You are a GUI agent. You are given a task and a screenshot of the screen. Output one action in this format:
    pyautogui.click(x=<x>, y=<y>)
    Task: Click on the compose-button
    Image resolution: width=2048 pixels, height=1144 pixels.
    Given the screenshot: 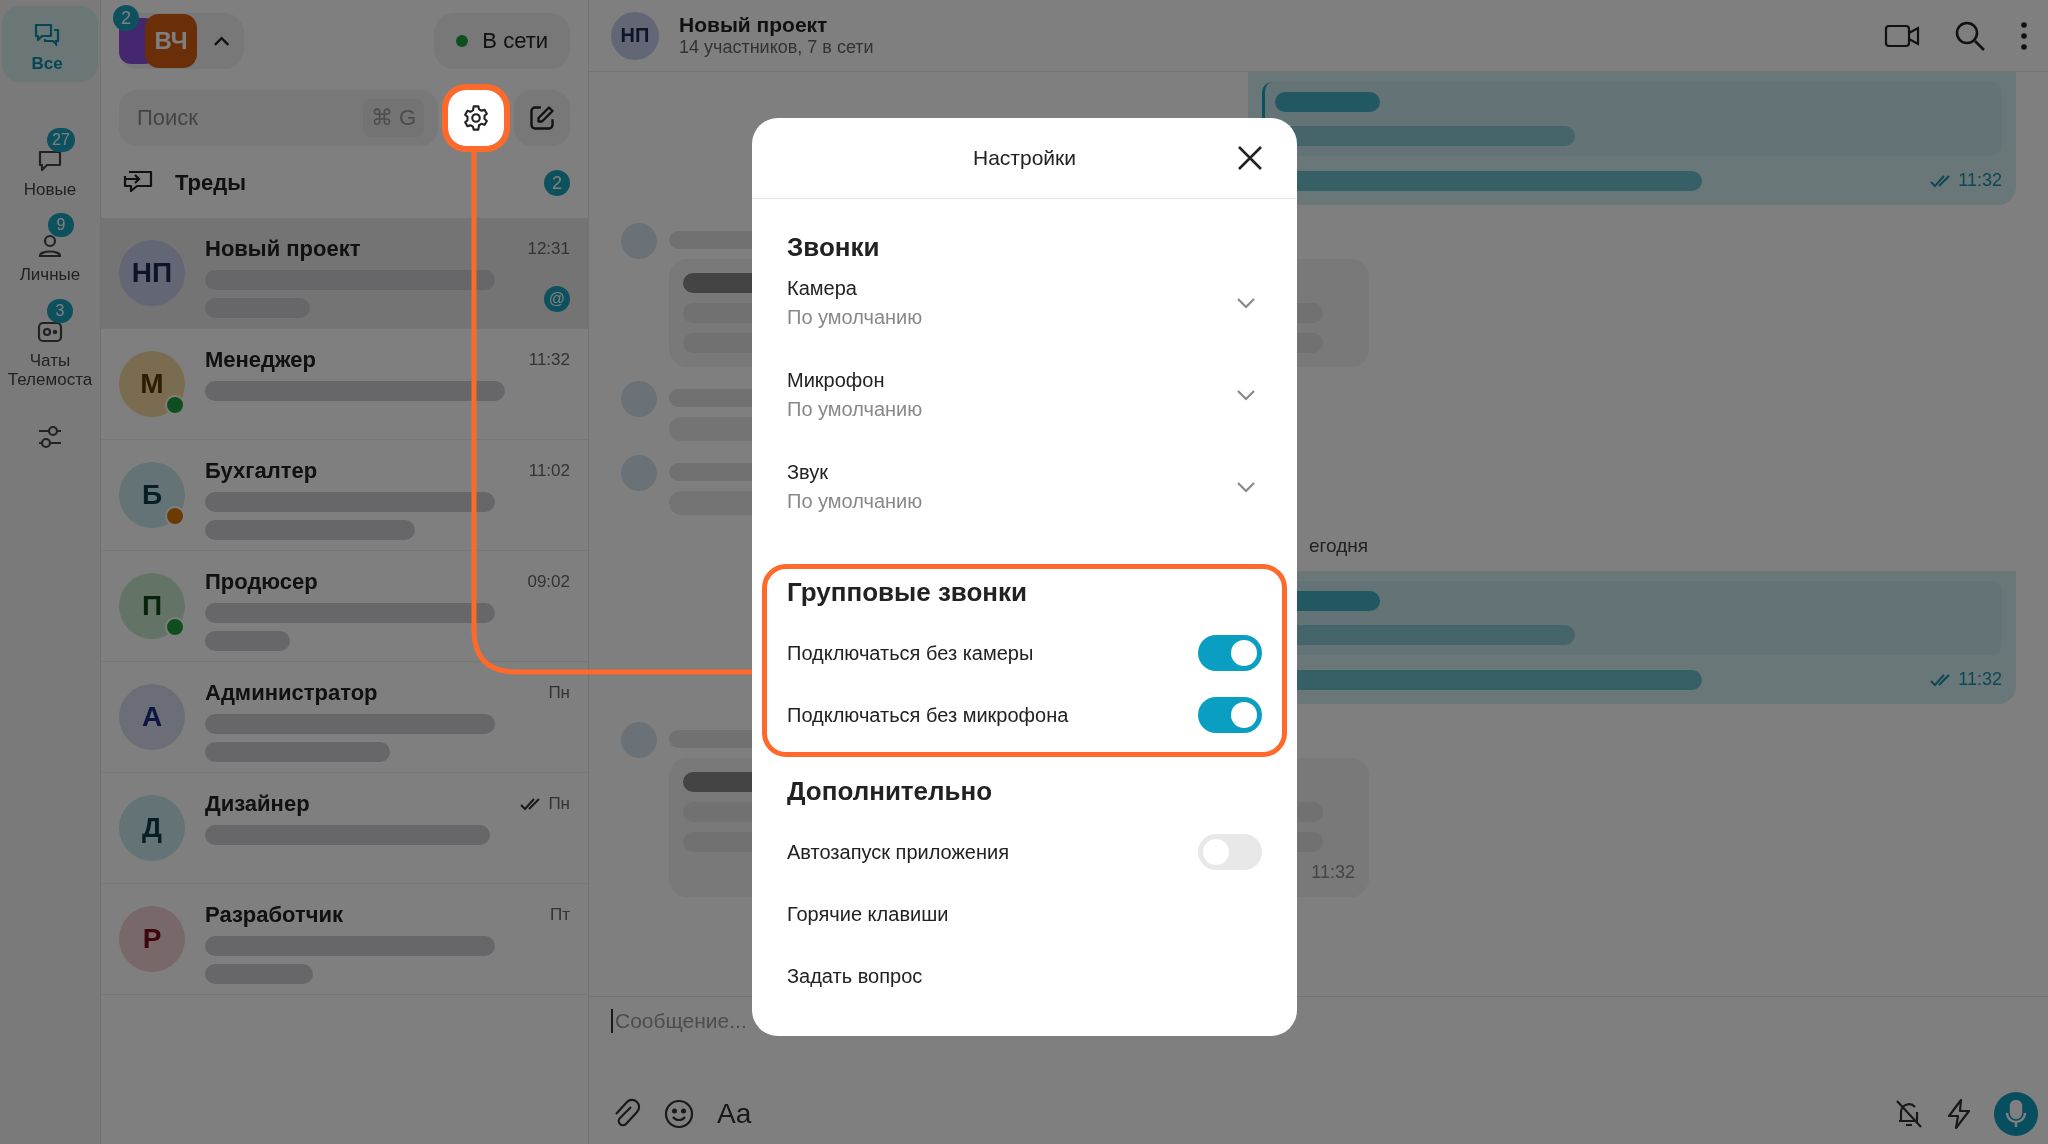 What is the action you would take?
    pyautogui.click(x=542, y=118)
    